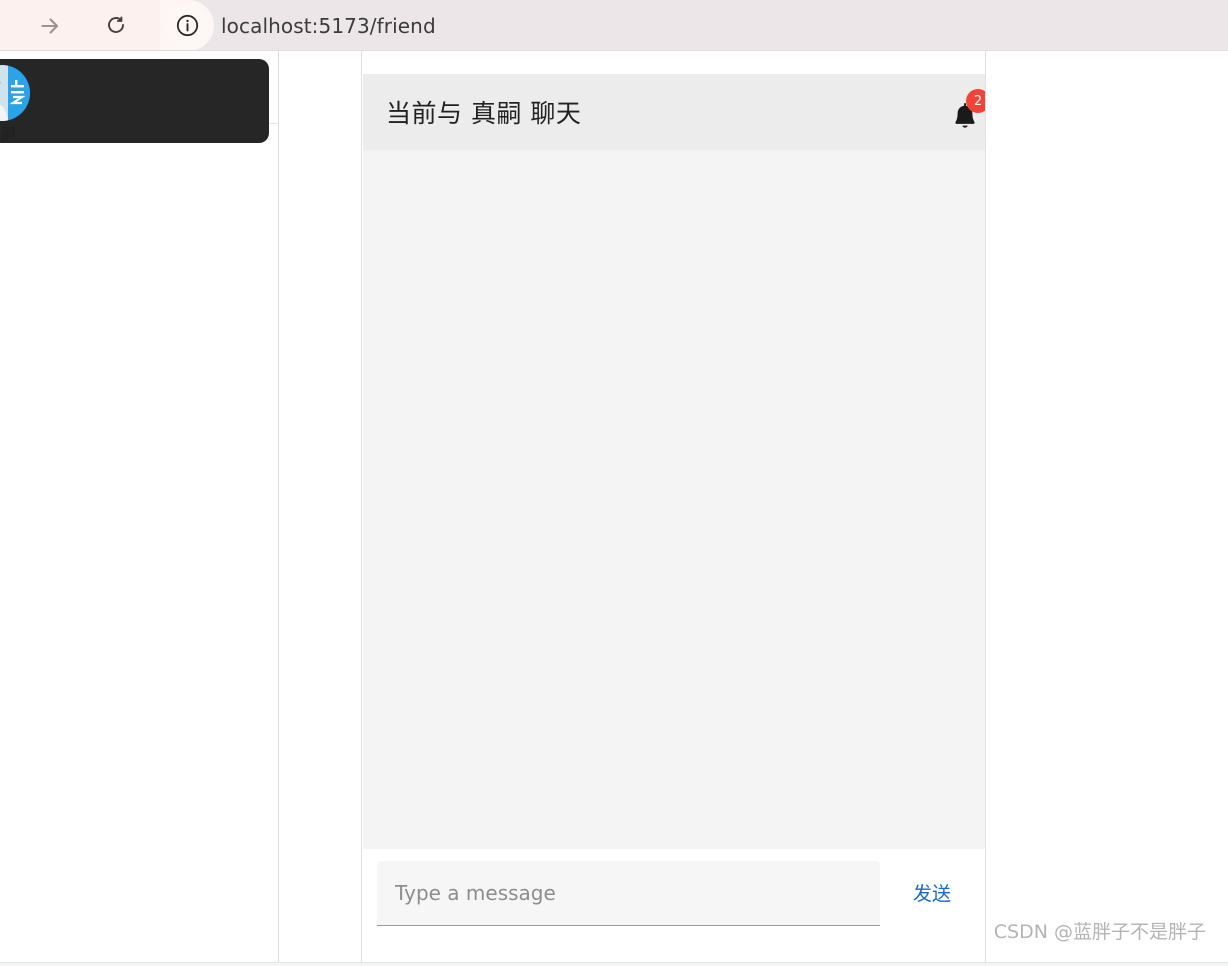  I want to click on info-circle-icon, so click(187, 25).